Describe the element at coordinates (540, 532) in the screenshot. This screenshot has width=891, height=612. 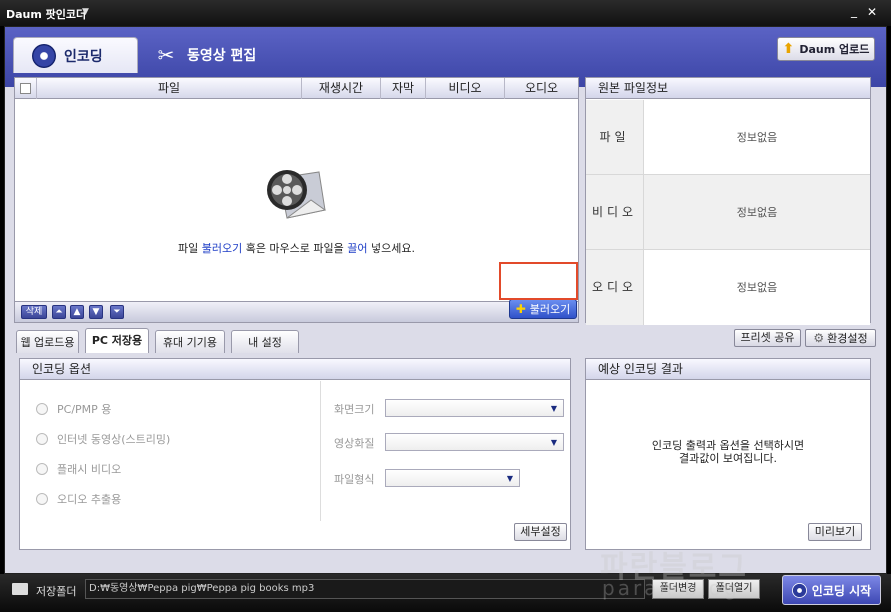
I see `detail-settings-button: 세부설정` at that location.